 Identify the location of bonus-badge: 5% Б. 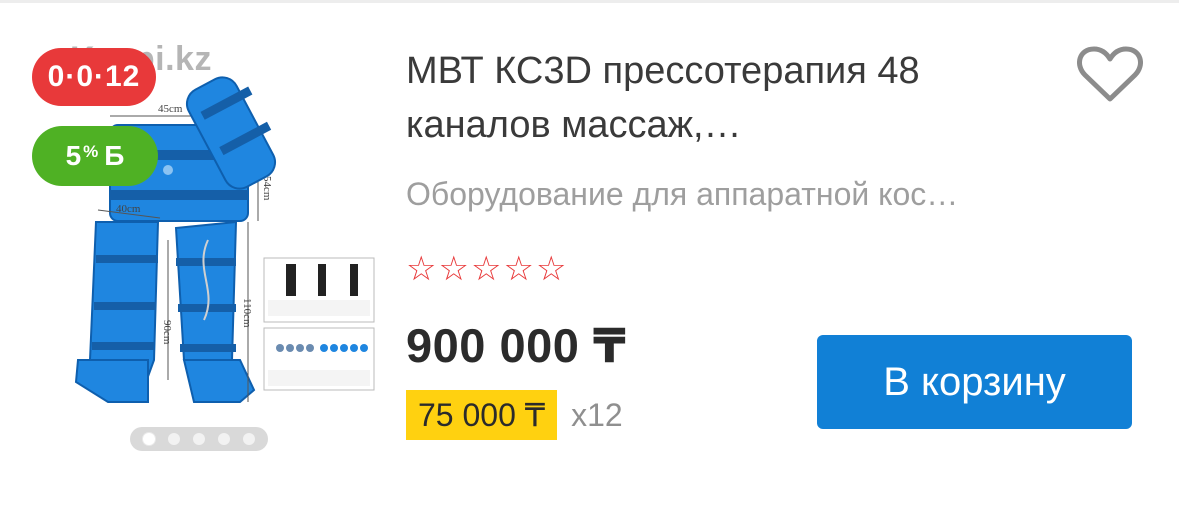
(95, 156).